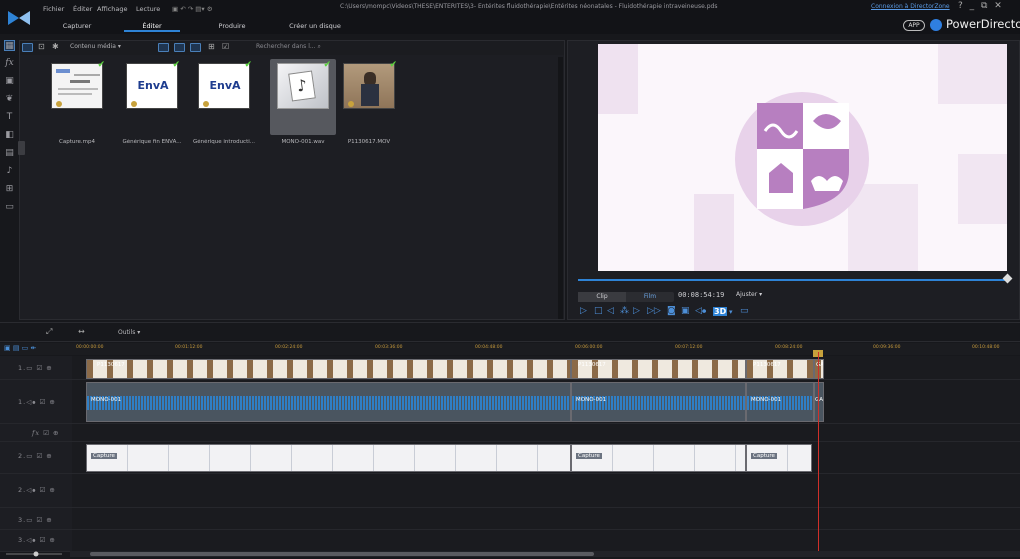 This screenshot has height=559, width=1020. I want to click on media-caption: P1130617.MOV, so click(369, 142).